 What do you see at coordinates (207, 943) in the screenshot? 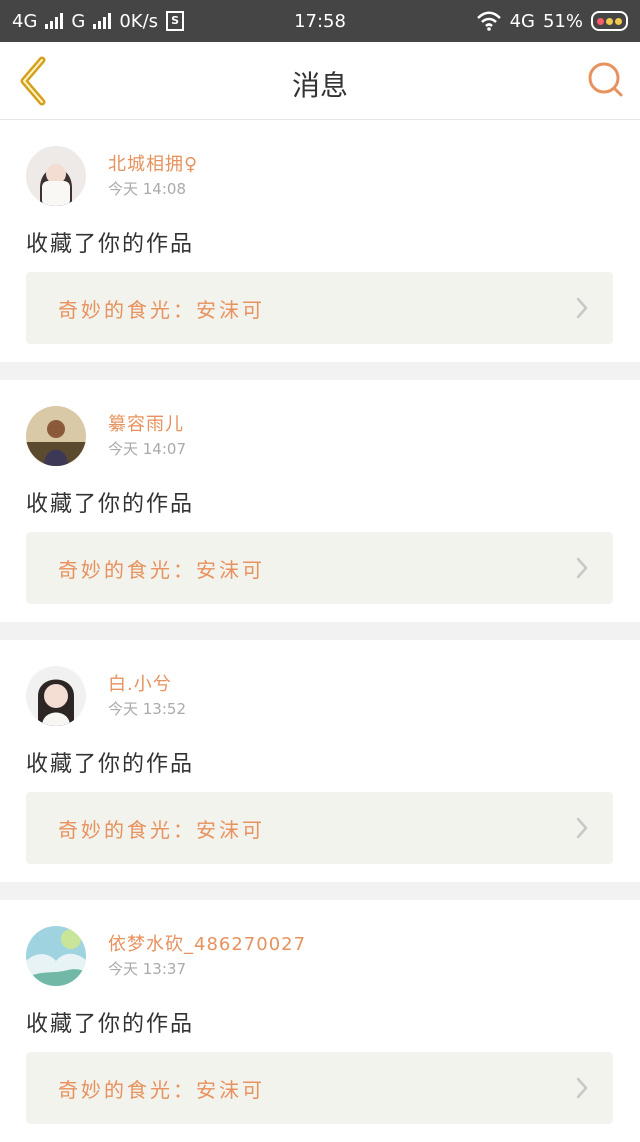
I see `username: 依梦水砍_486270027` at bounding box center [207, 943].